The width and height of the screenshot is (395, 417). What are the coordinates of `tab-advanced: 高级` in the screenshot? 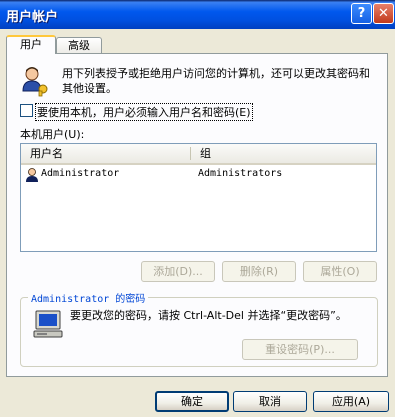 It's located at (79, 45).